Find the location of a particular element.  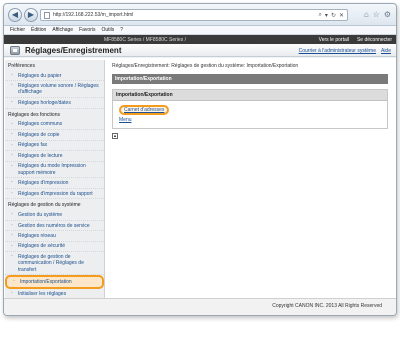

forward-arrow-icon: ▶ is located at coordinates (31, 14).